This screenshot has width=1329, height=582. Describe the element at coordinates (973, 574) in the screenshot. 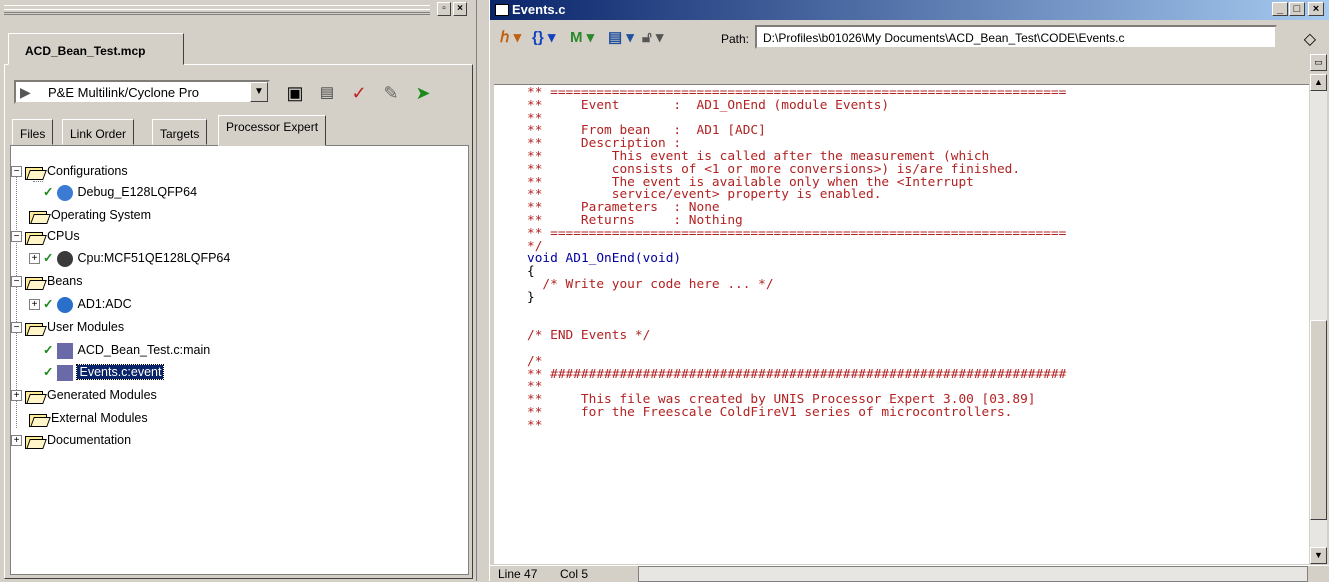

I see `horizontal-scrollbar` at that location.